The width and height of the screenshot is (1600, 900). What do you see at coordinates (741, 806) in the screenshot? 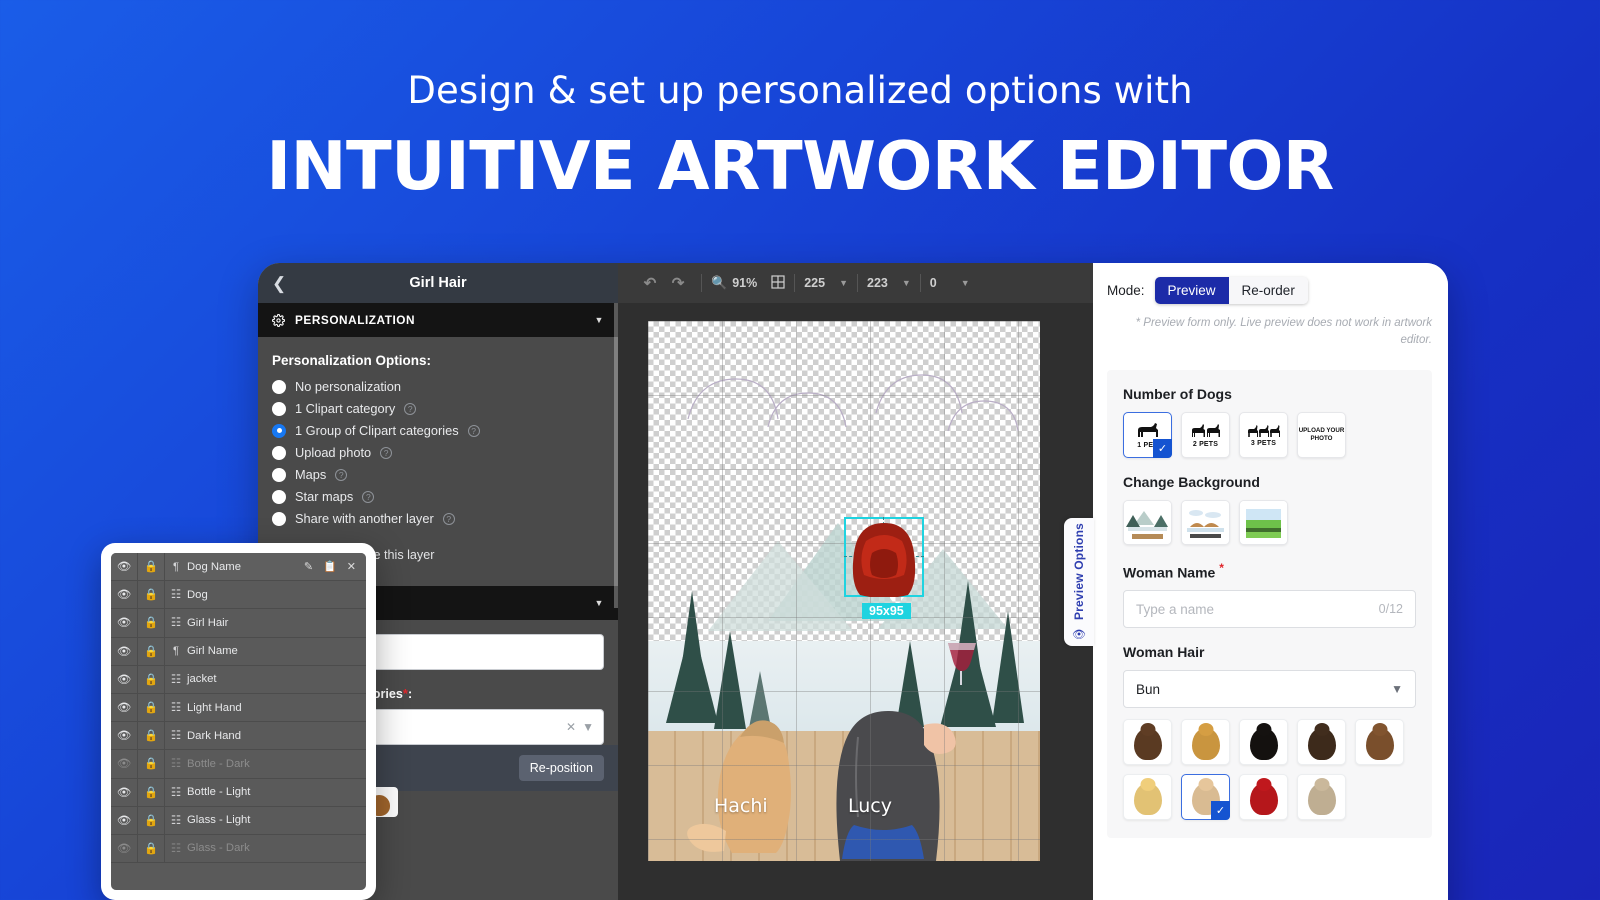
I see `dog-name-text: Hachi` at bounding box center [741, 806].